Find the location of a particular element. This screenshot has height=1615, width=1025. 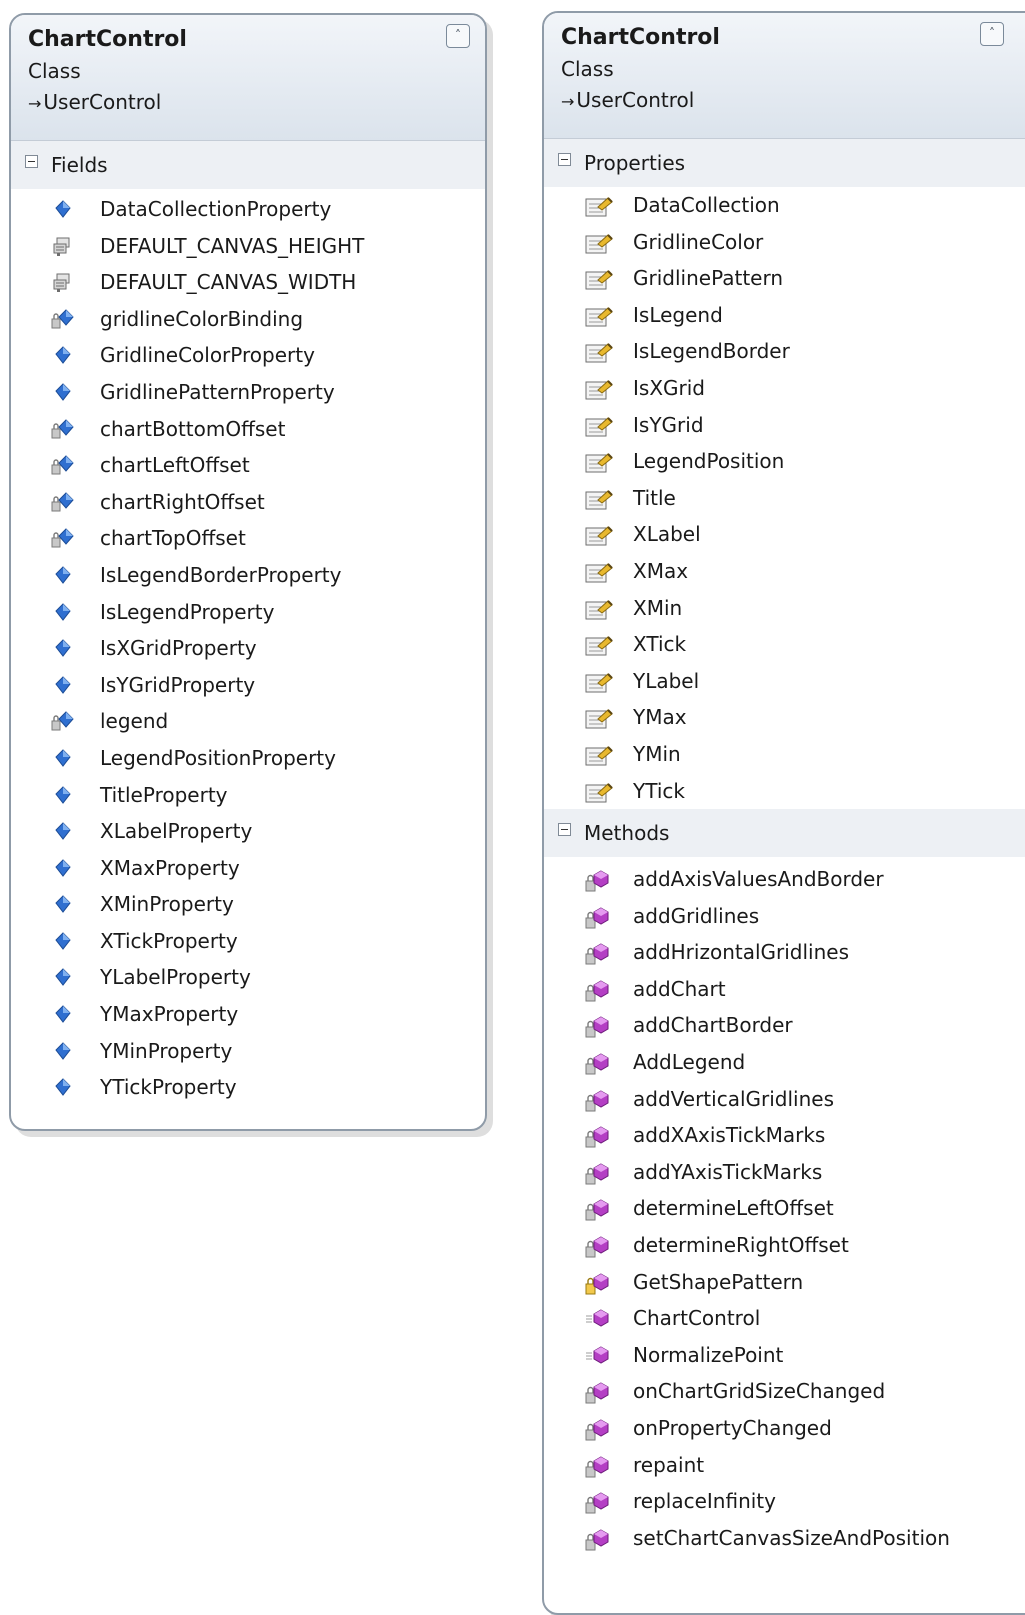

property-row: XMax is located at coordinates (784, 571).